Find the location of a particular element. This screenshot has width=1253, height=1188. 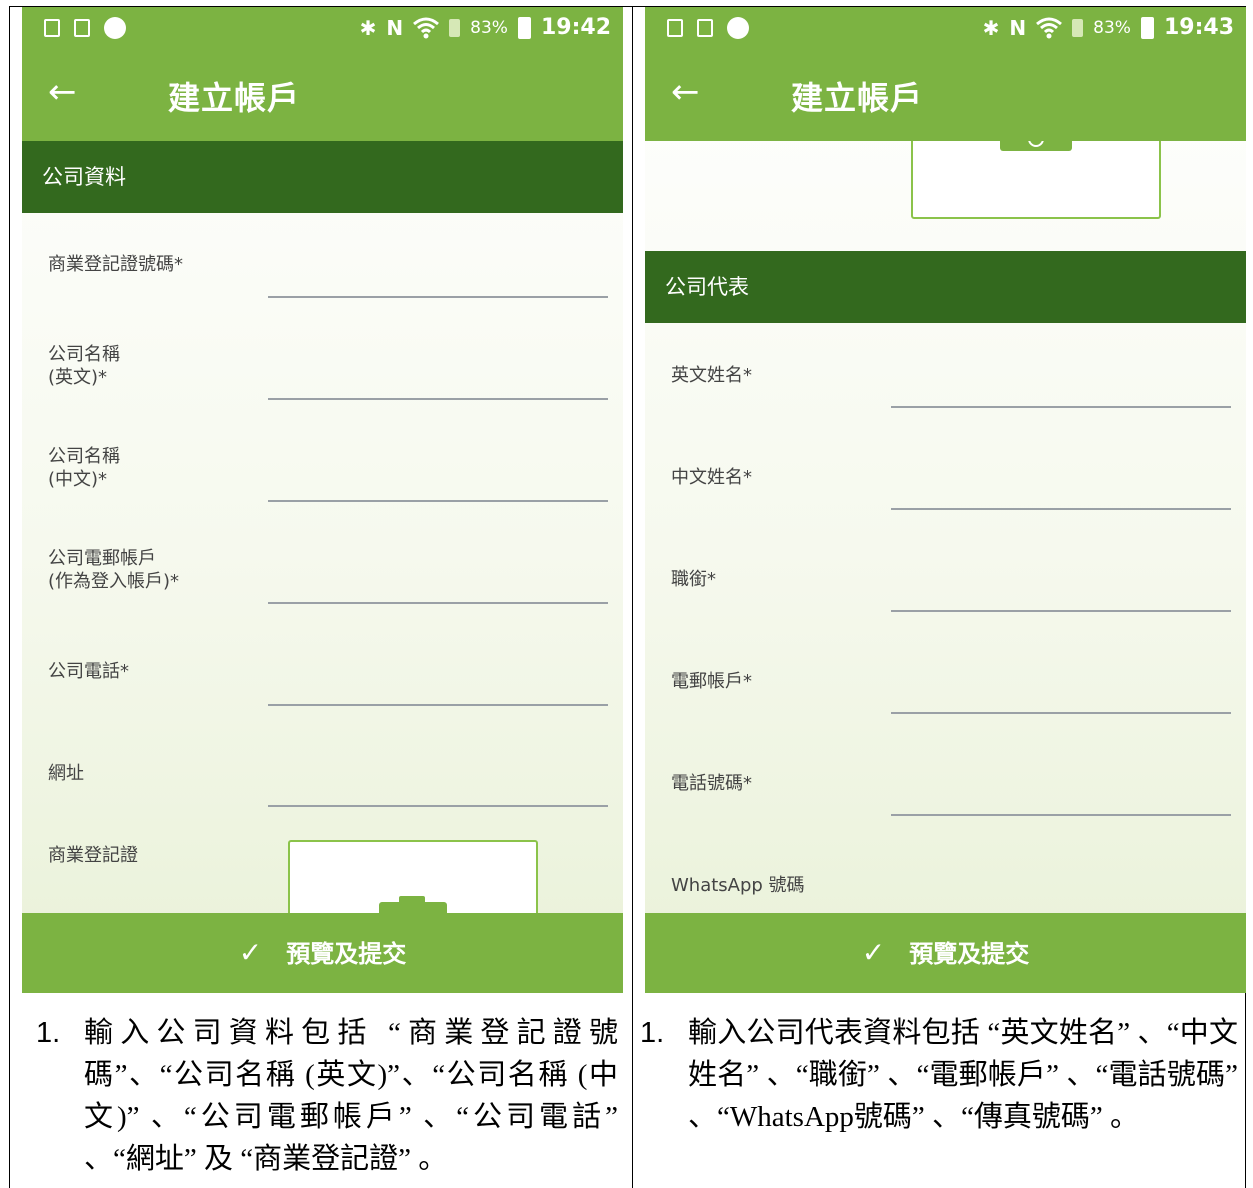

table-middle-border is located at coordinates (632, 597).